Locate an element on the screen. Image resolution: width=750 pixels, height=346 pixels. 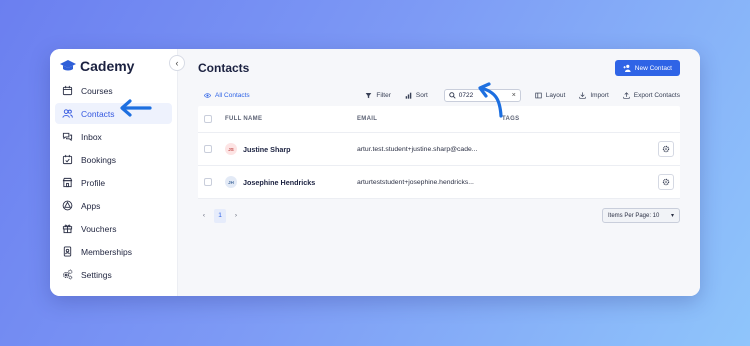
sidebar-item-label: Contacts is located at coordinates (98, 113).